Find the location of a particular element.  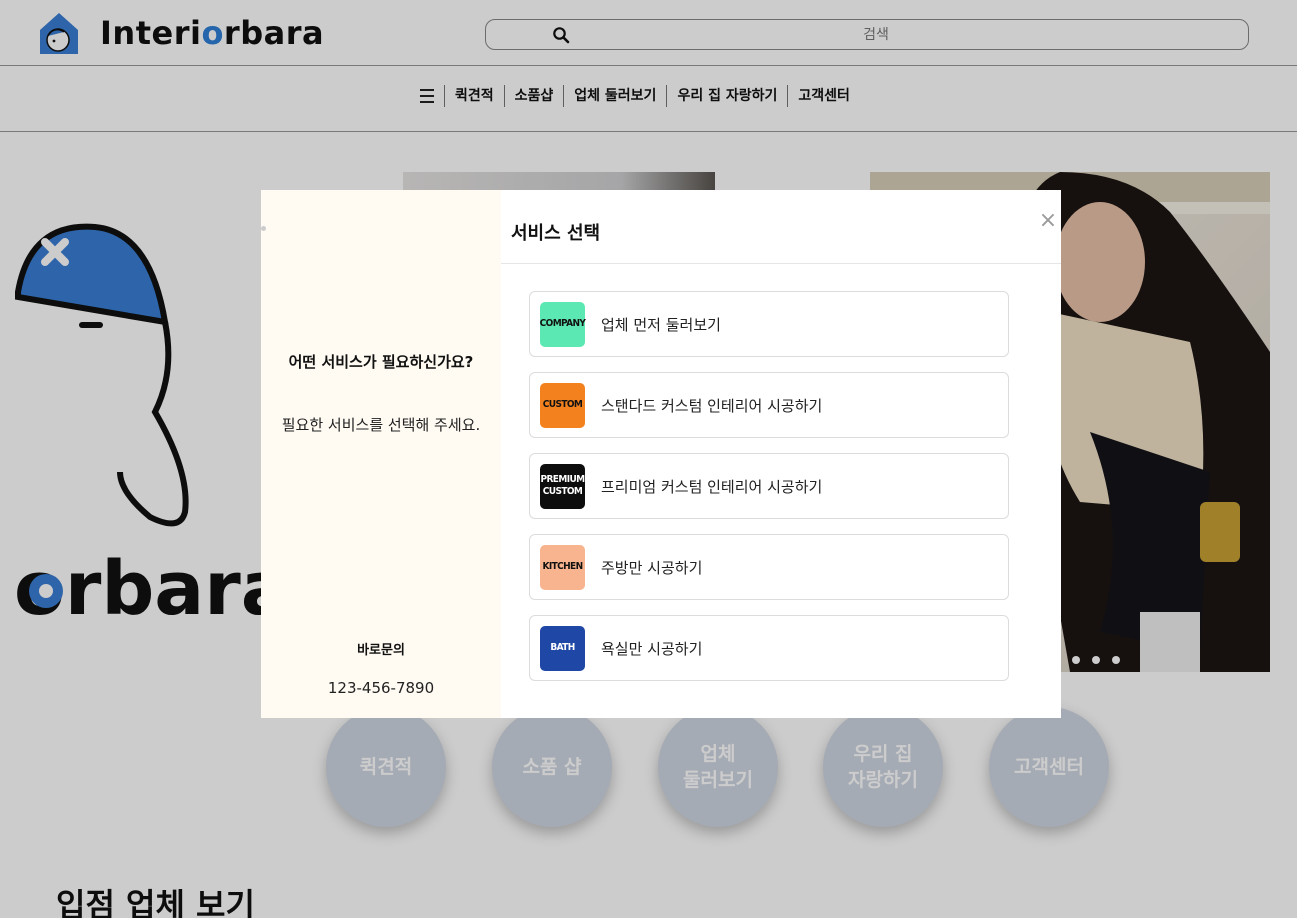

modal-divider is located at coordinates (781, 263).